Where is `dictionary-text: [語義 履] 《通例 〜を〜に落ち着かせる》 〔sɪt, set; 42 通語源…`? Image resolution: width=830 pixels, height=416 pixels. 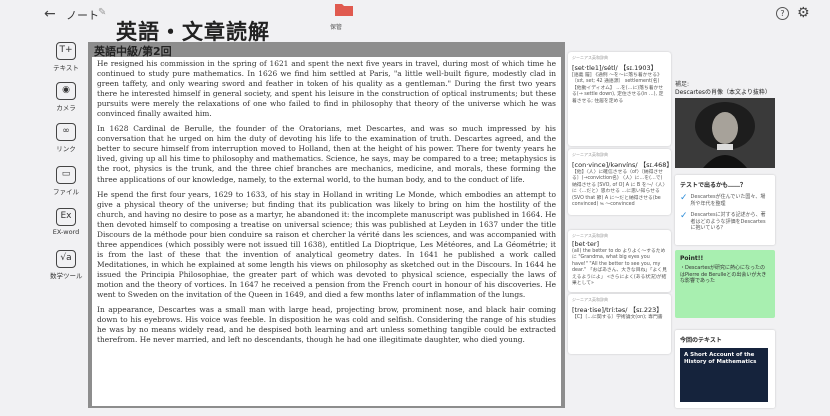
dictionary-text: [語義 履] 《通例 〜を〜に落ち着かせる》 〔sɪt, set; 42 通語源… is located at coordinates (618, 88).